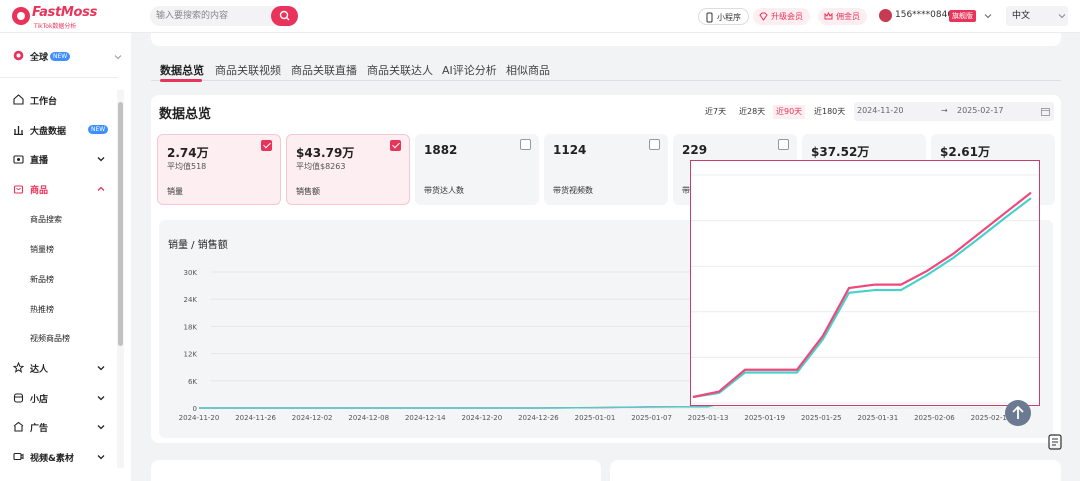  I want to click on sidebar-subitem-video-product-rank: 视频商品榜, so click(50, 338).